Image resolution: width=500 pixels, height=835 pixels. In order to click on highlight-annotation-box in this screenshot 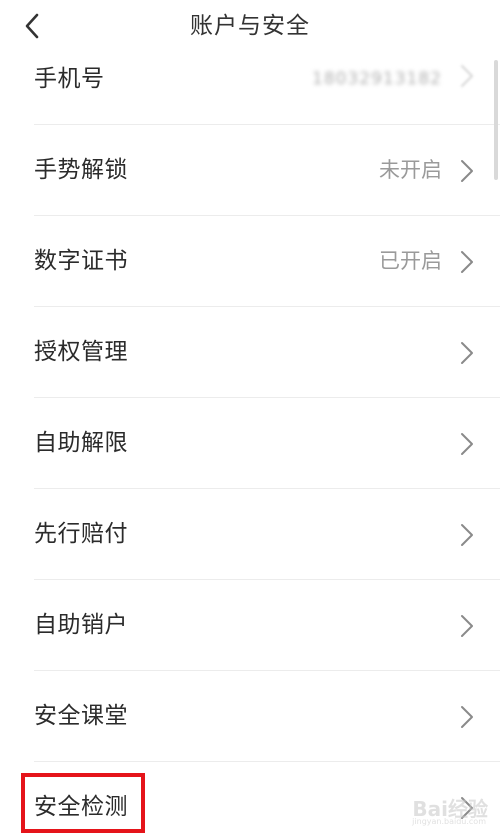, I will do `click(83, 803)`.